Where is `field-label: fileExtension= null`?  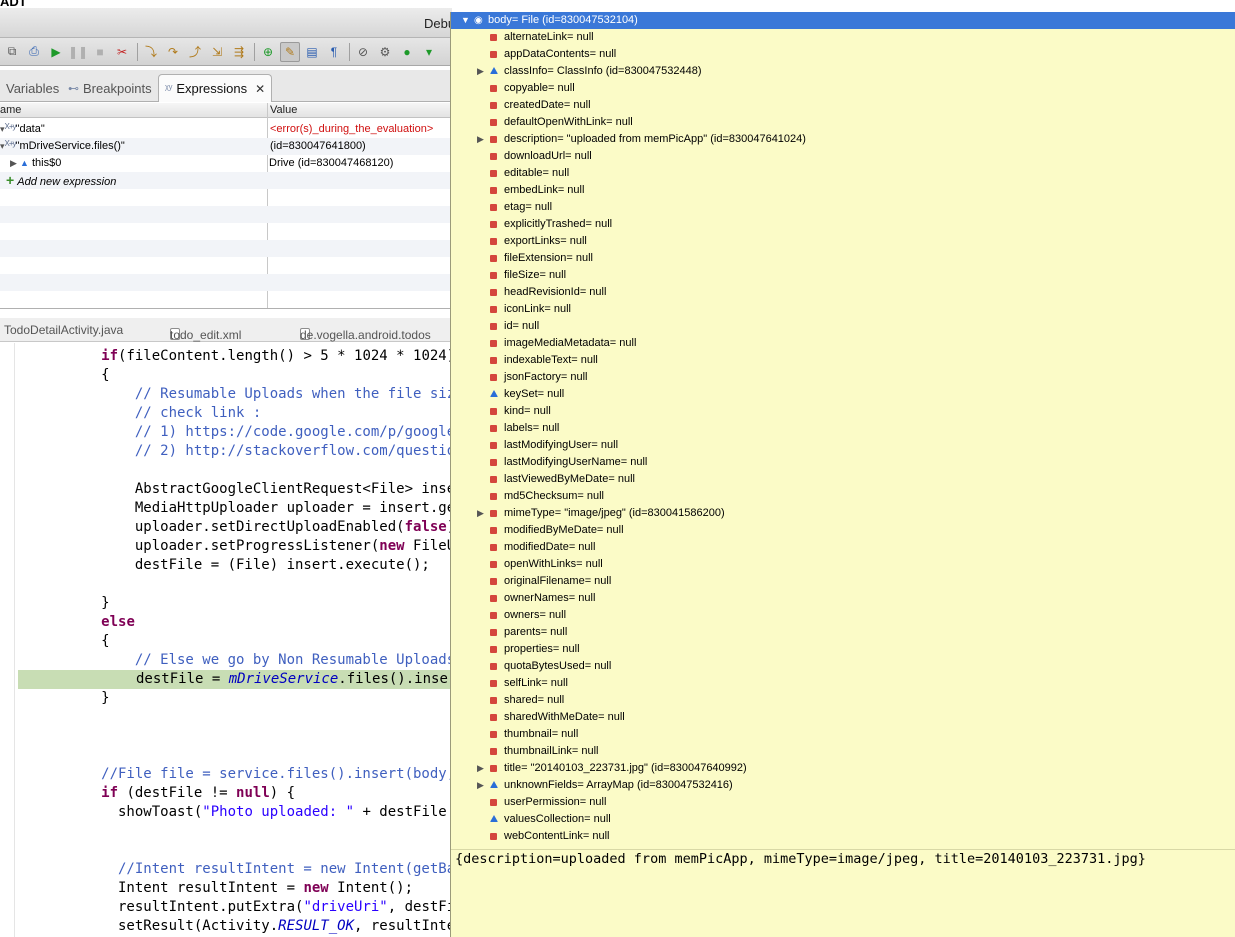 field-label: fileExtension= null is located at coordinates (548, 258).